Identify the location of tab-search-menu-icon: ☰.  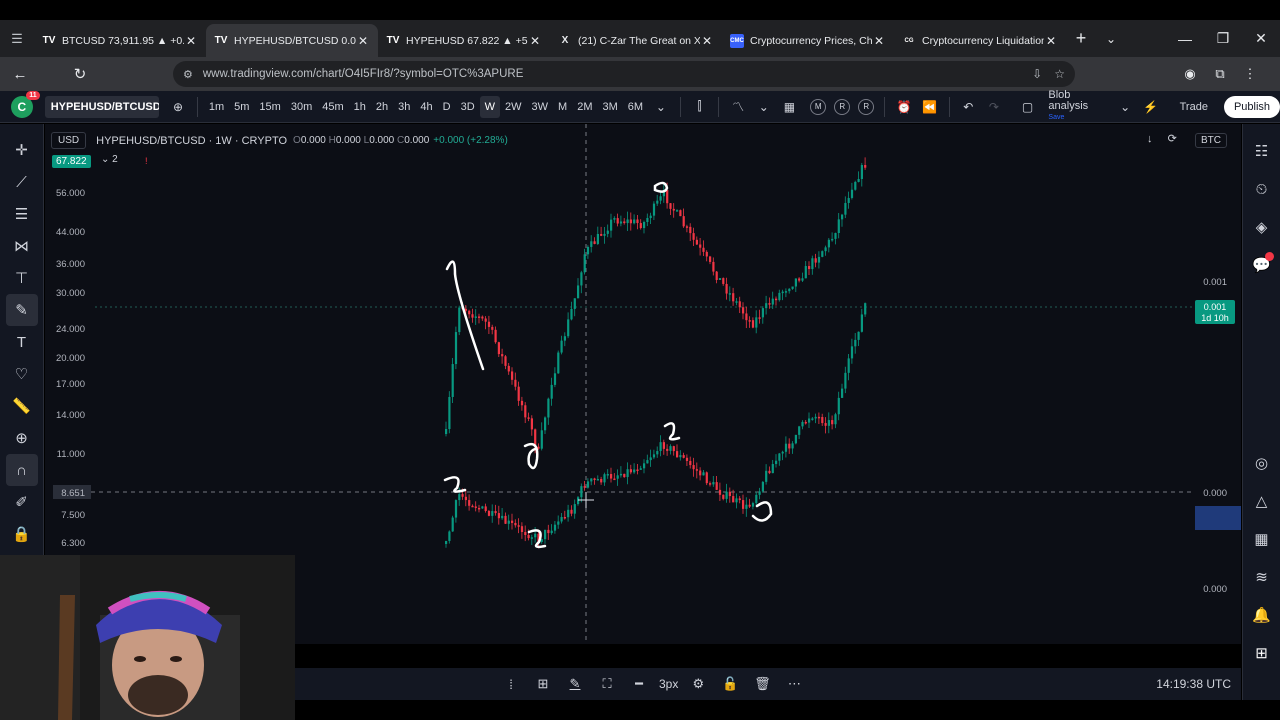
(17, 38).